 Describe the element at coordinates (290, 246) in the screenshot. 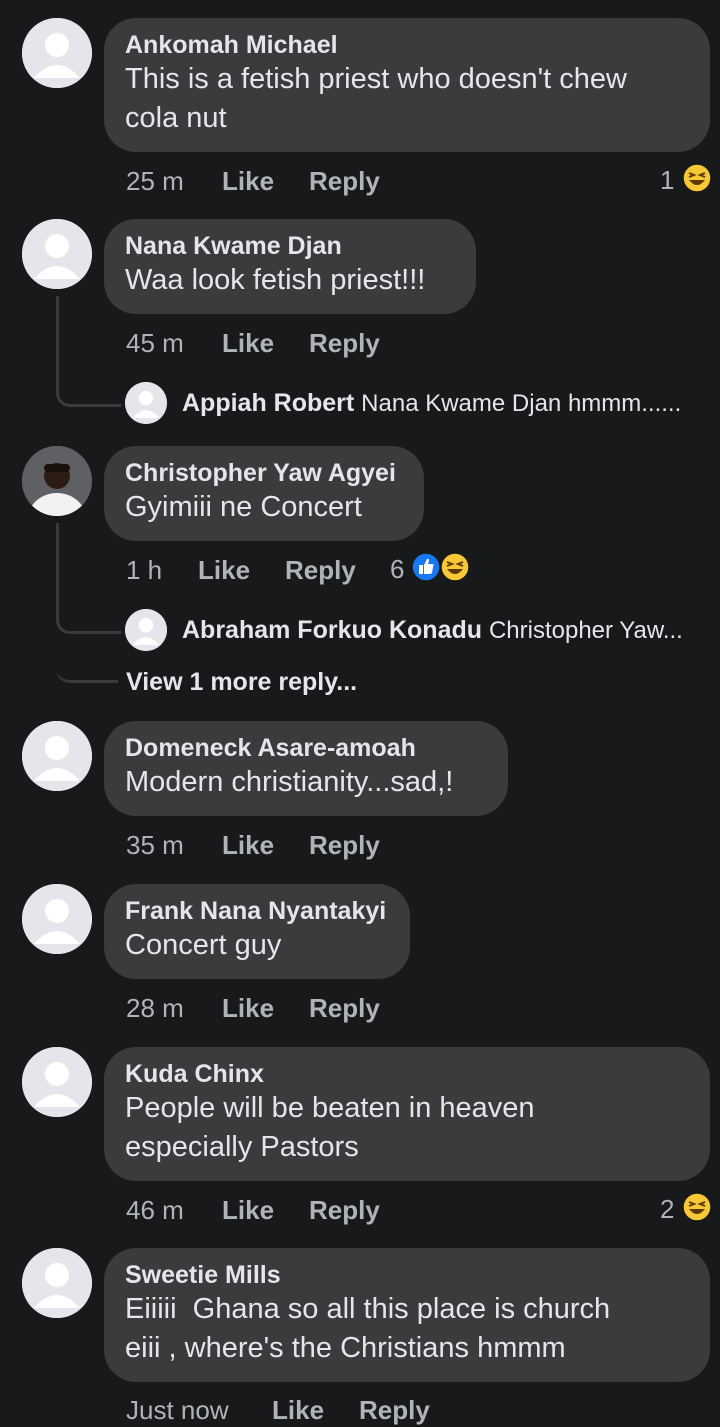

I see `commenter-name: Nana Kwame Djan` at that location.